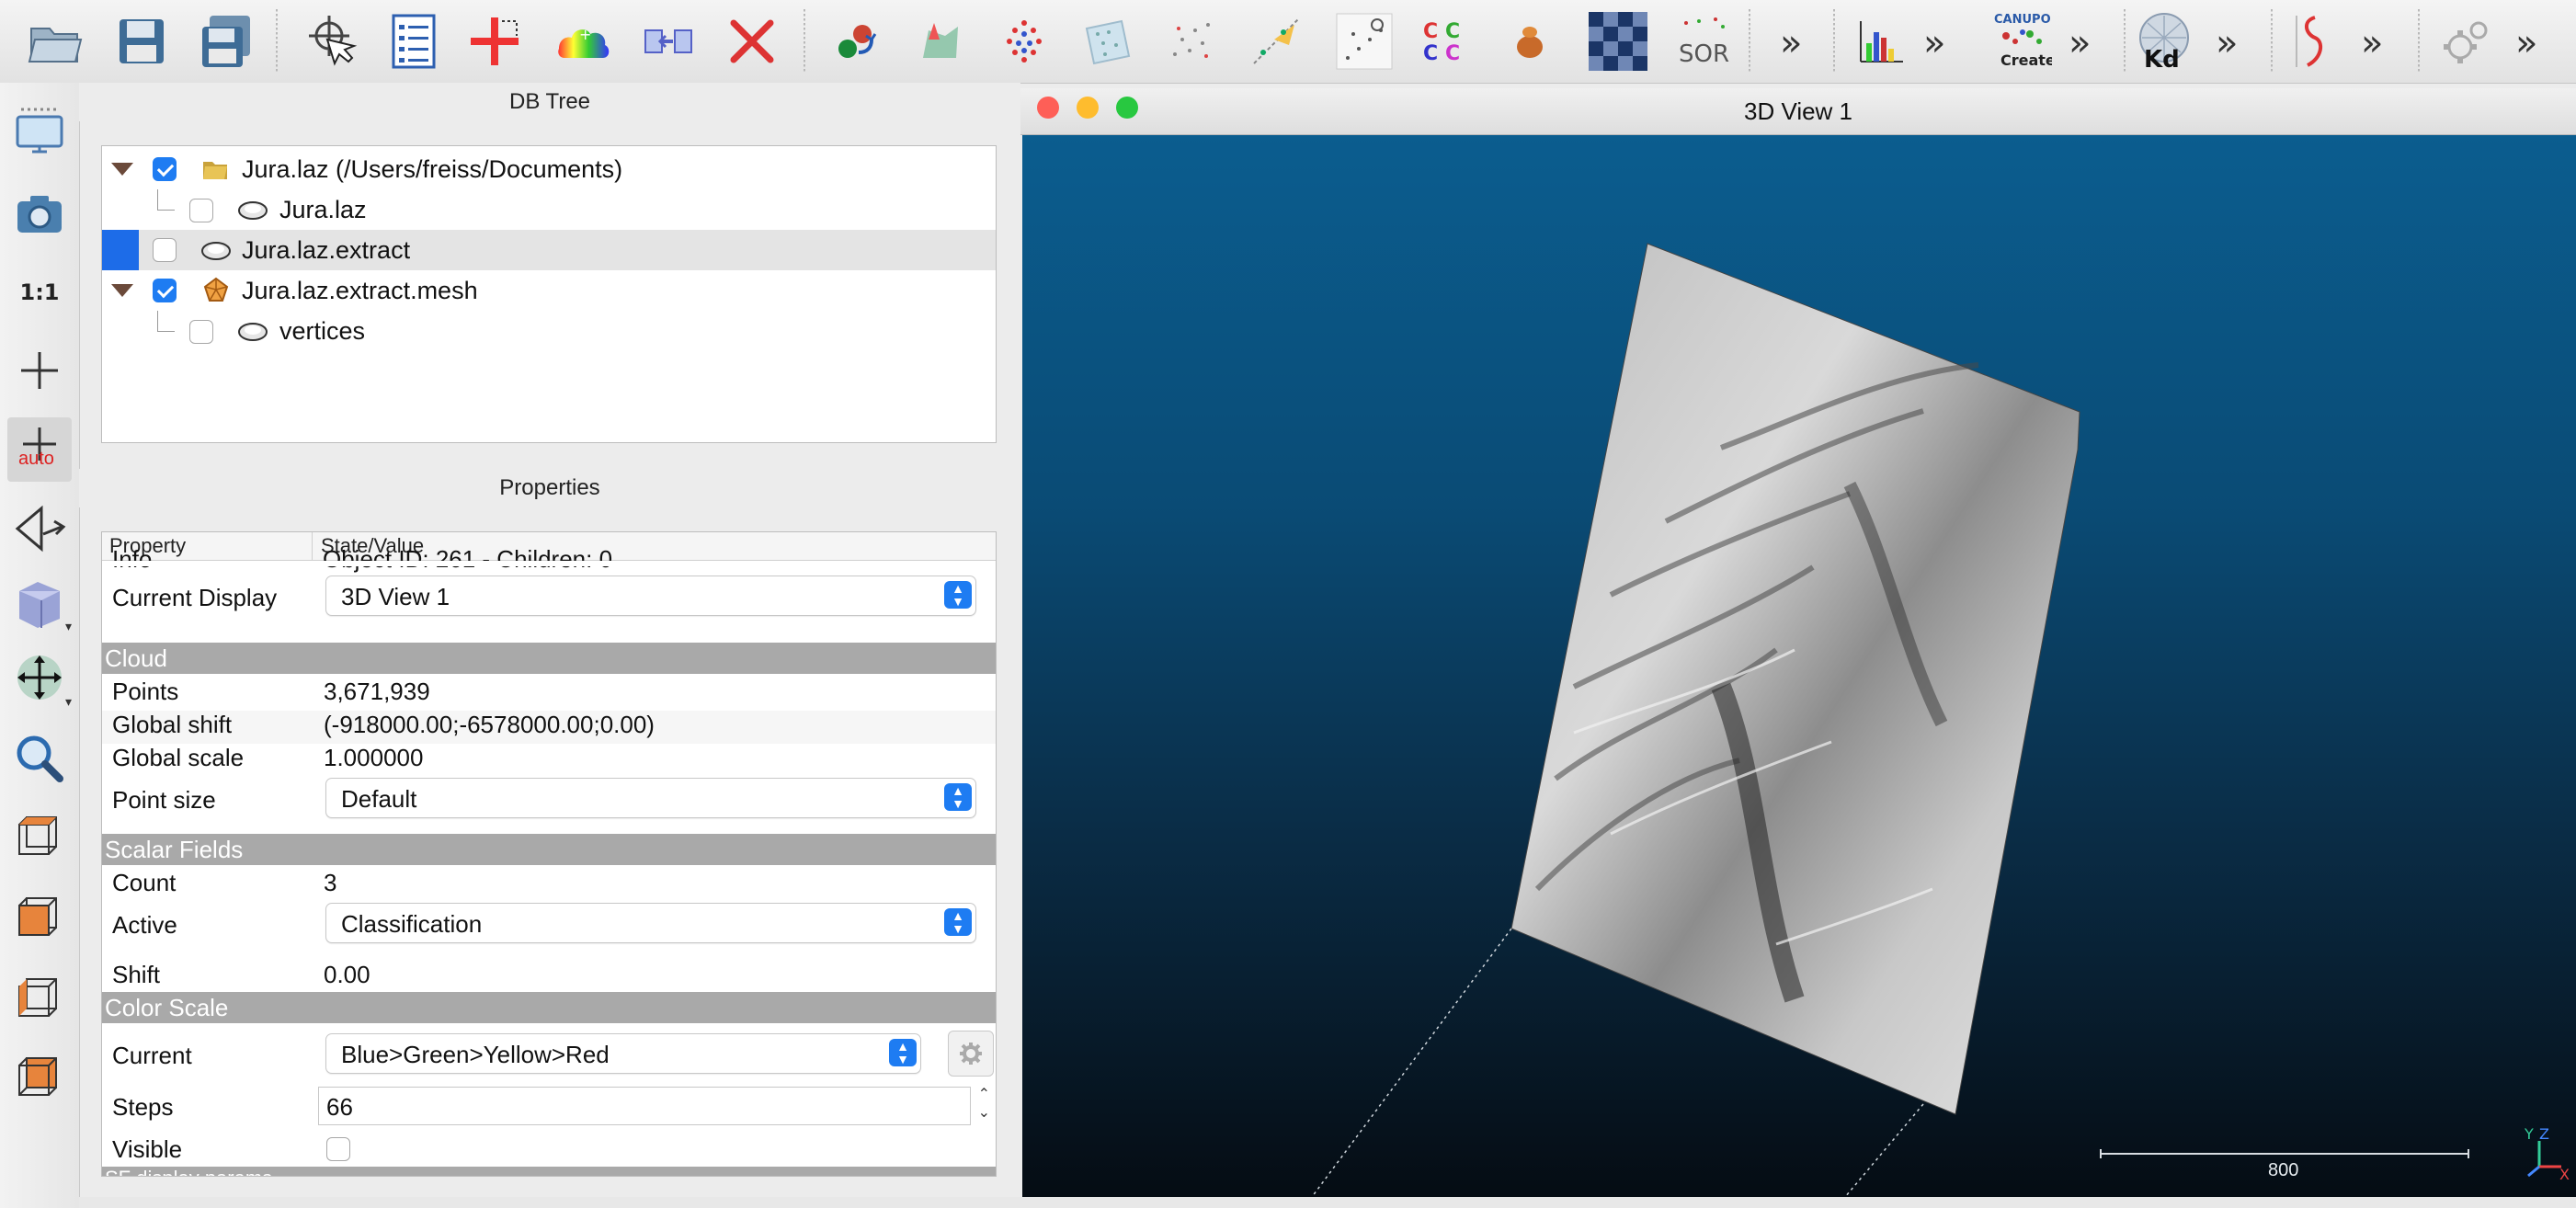  What do you see at coordinates (855, 41) in the screenshot?
I see `registration-icon` at bounding box center [855, 41].